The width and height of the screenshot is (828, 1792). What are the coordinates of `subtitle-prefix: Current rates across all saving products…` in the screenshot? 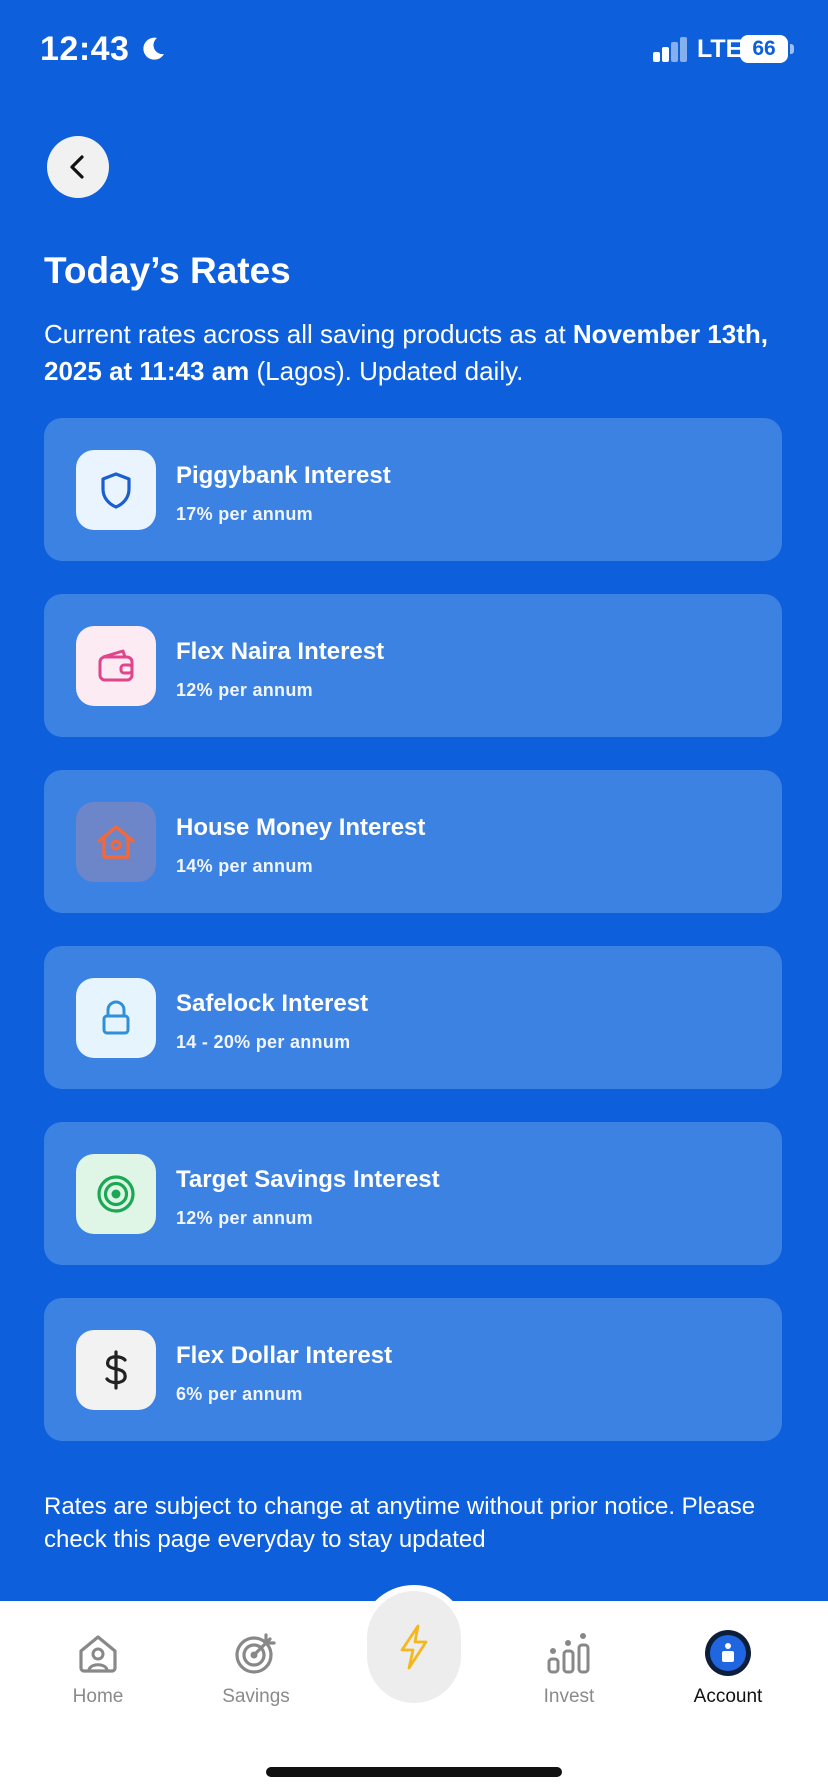 It's located at (308, 334).